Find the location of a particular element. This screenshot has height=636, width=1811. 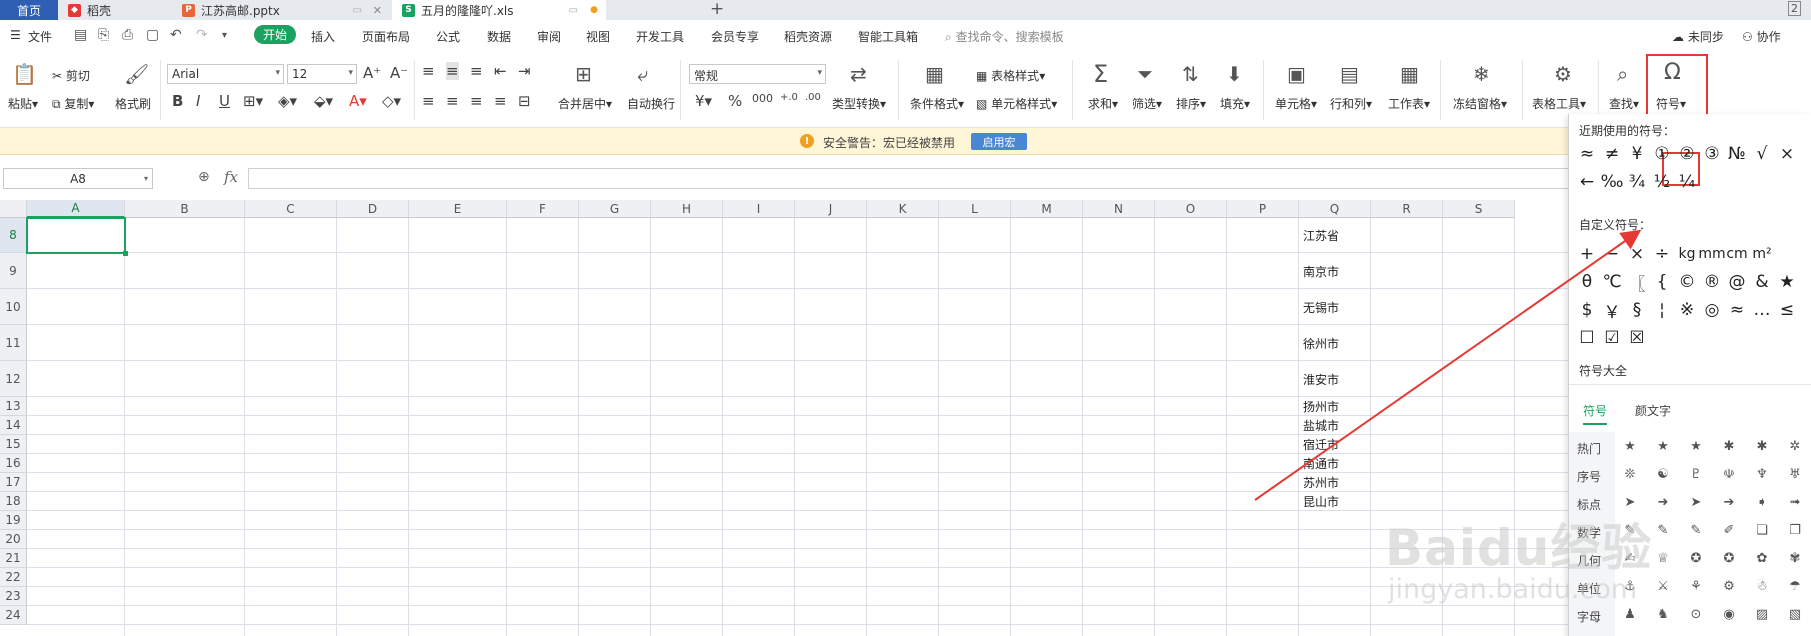

symbol-sample-r3-5: ➟ is located at coordinates (1795, 502).